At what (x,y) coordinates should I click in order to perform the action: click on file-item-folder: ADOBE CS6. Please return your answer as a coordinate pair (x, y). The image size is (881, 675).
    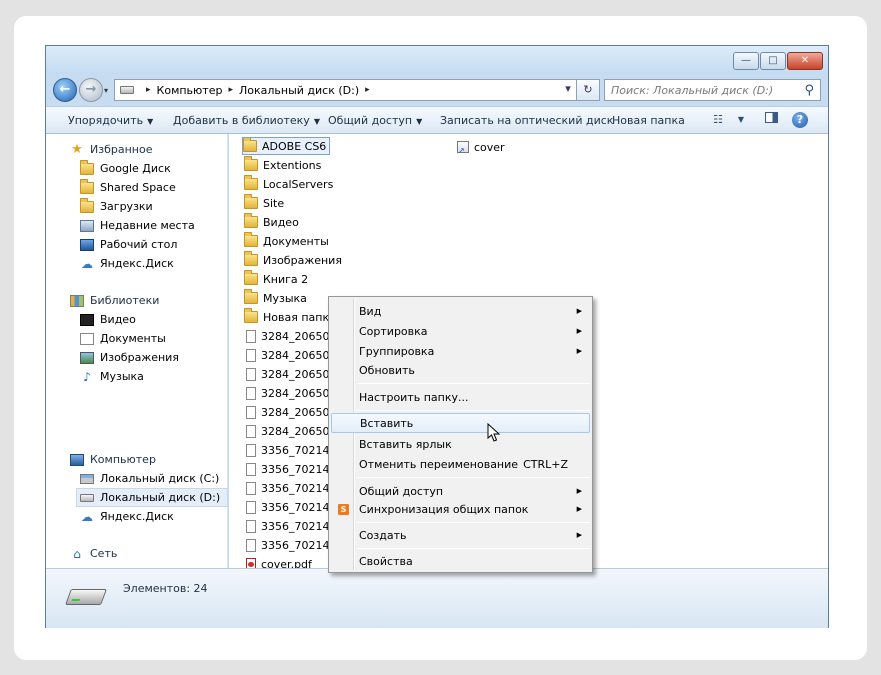
    Looking at the image, I should click on (286, 146).